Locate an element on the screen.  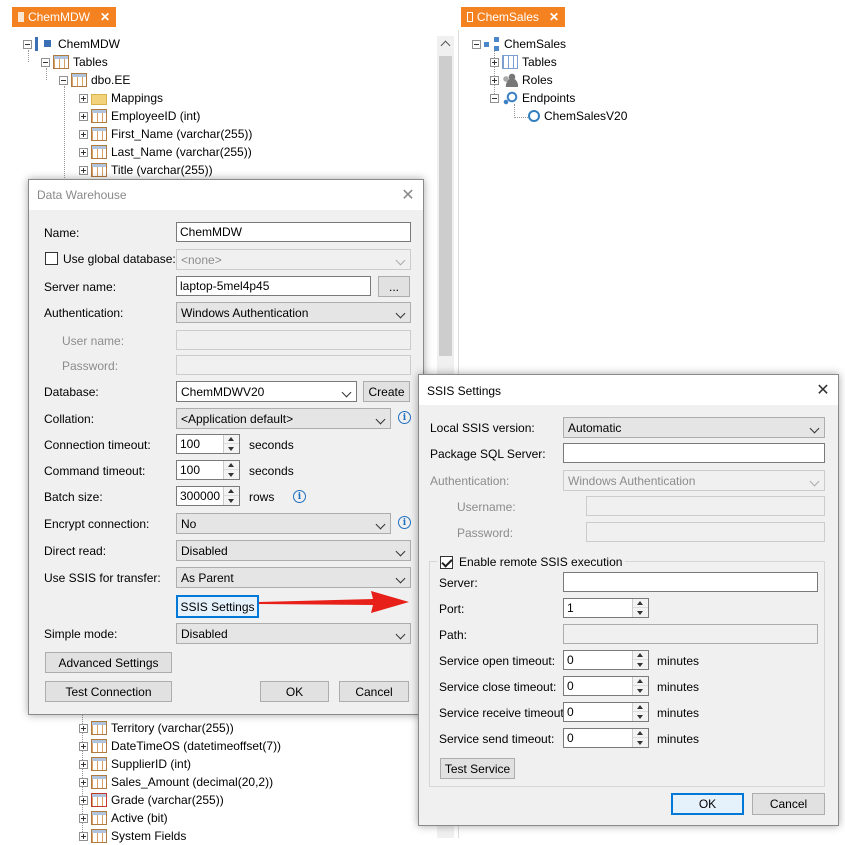
use-ssis-select: As Parent is located at coordinates (293, 577).